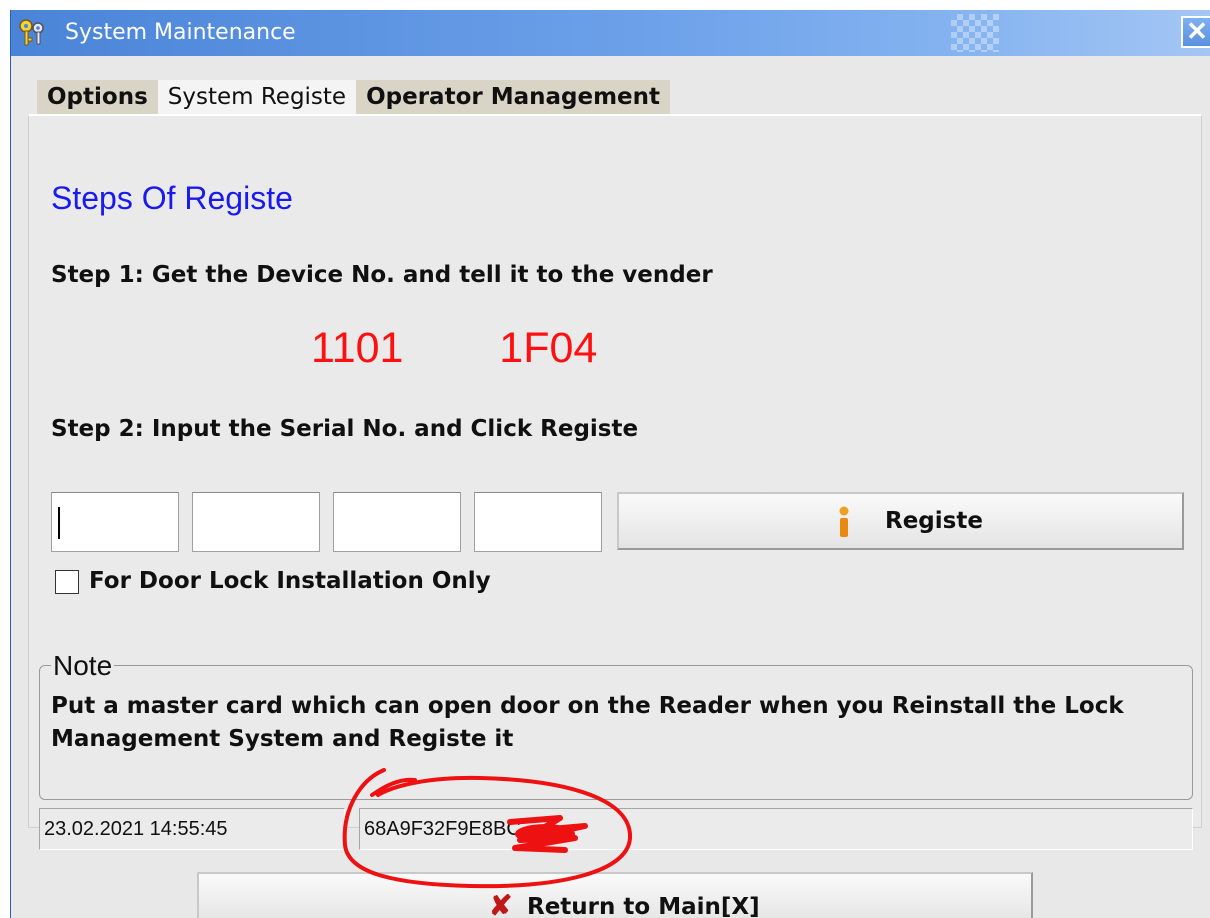 The height and width of the screenshot is (918, 1210). I want to click on tab-options: Options, so click(97, 97).